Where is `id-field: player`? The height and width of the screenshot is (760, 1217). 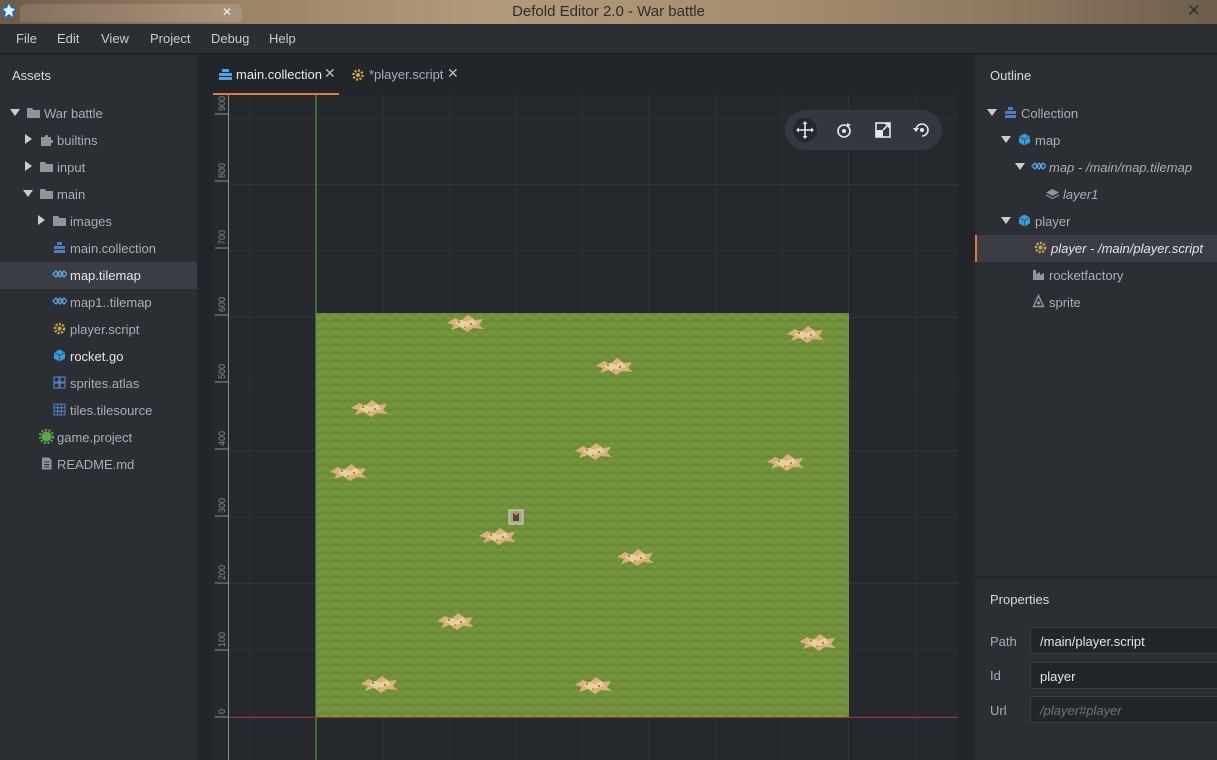
id-field: player is located at coordinates (1123, 675).